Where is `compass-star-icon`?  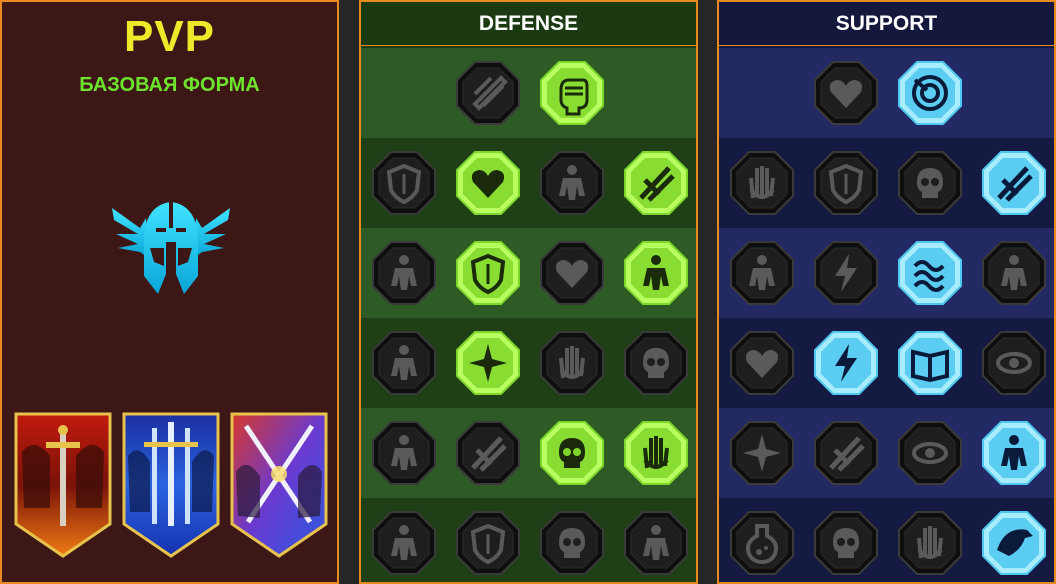
compass-star-icon is located at coordinates (762, 453).